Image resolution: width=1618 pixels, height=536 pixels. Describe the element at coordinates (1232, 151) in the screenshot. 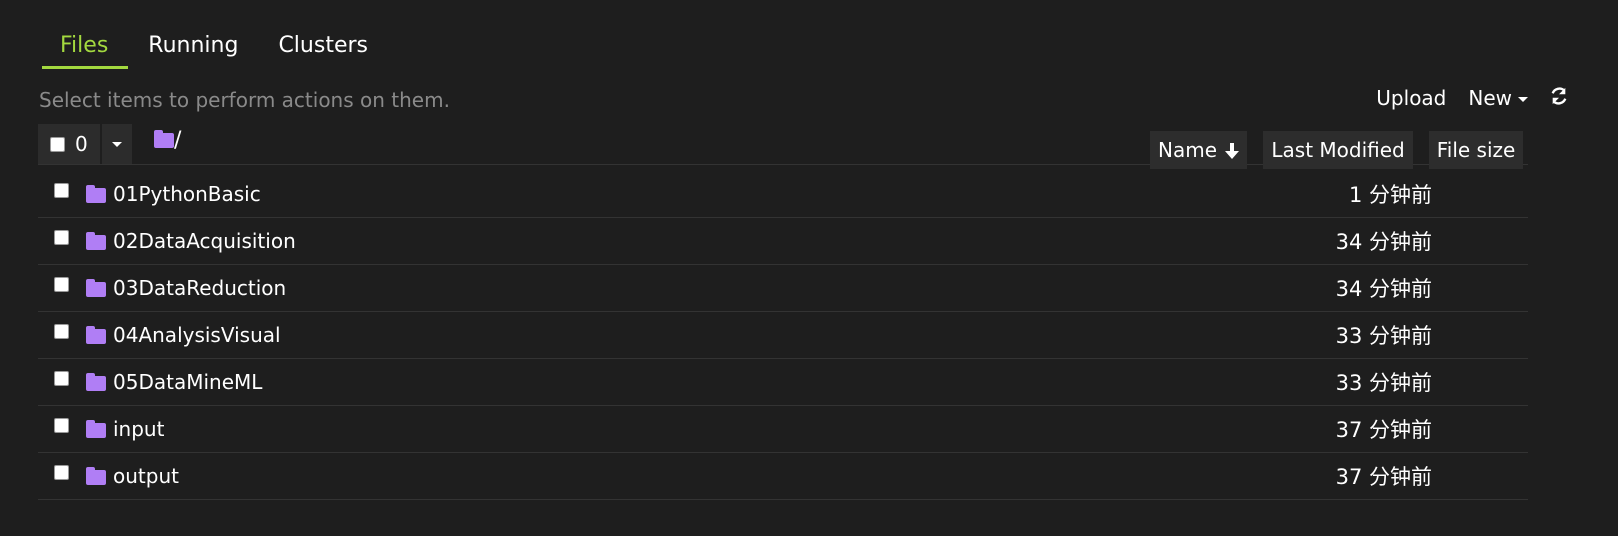

I see `arrow-down-icon` at that location.